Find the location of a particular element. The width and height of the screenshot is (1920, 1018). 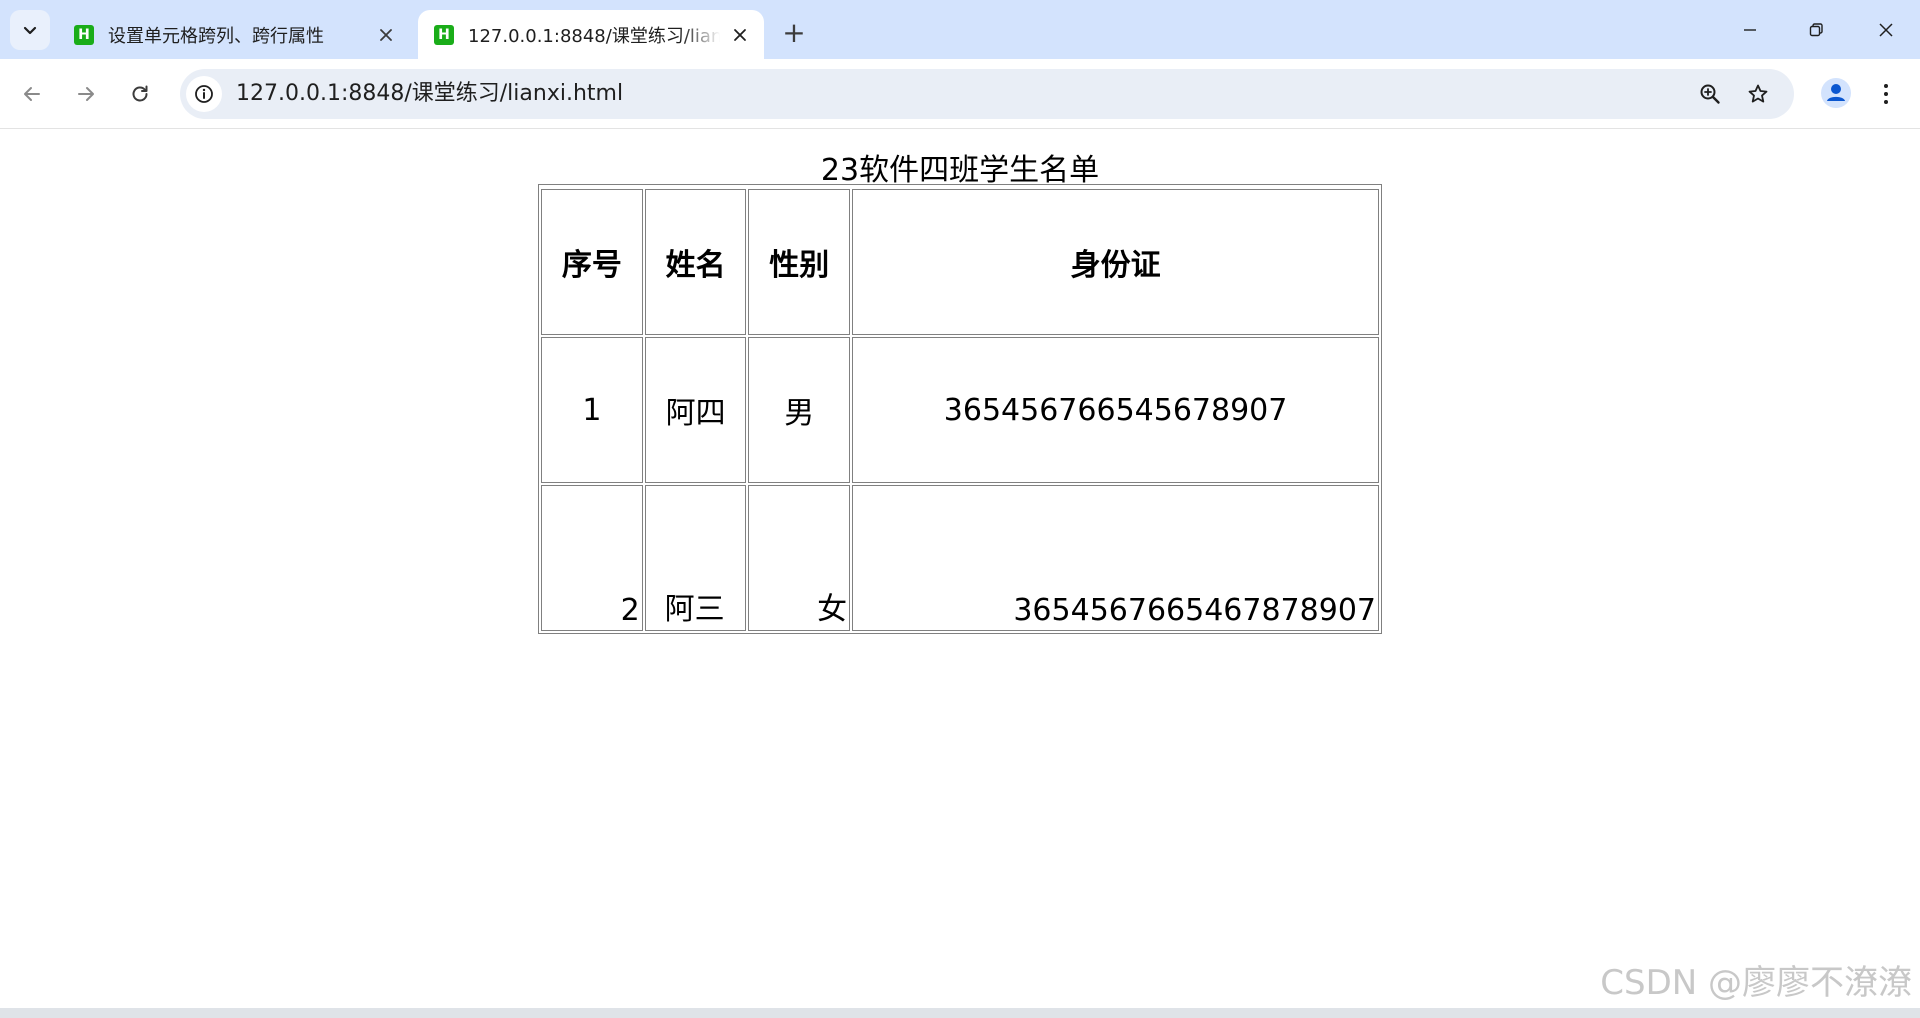

header-gender: 性别 is located at coordinates (799, 262).